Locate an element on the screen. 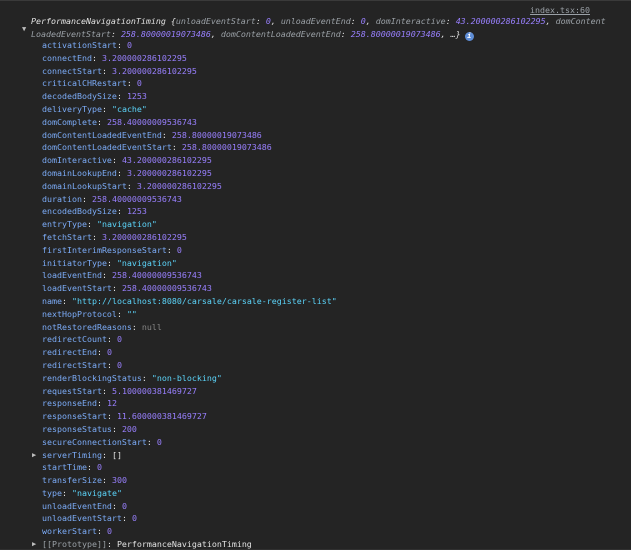 This screenshot has height=550, width=631. property-value: 258.40000009536743 is located at coordinates (156, 275).